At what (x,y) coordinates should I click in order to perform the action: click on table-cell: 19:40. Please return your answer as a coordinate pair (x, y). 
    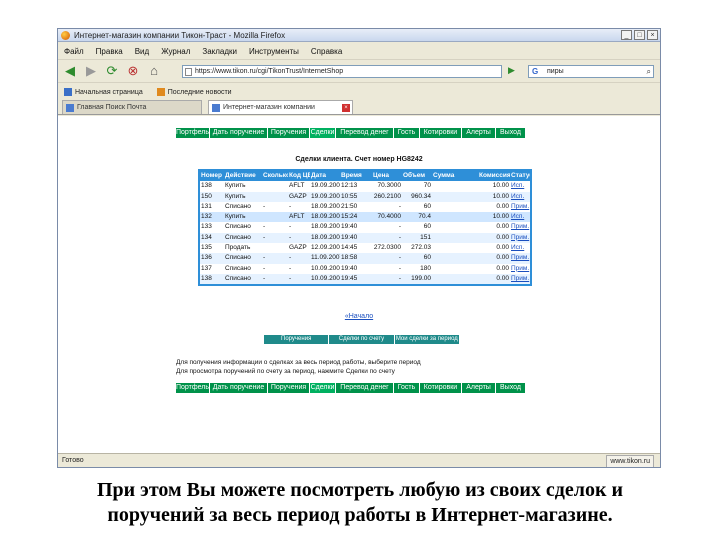
    Looking at the image, I should click on (349, 237).